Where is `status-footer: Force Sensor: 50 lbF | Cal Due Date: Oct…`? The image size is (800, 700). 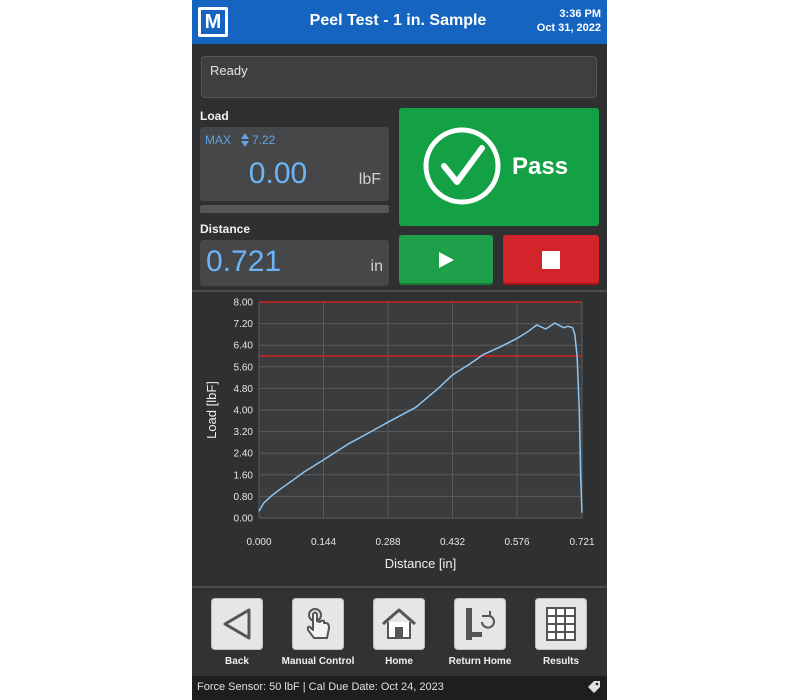
status-footer: Force Sensor: 50 lbF | Cal Due Date: Oct… is located at coordinates (399, 688).